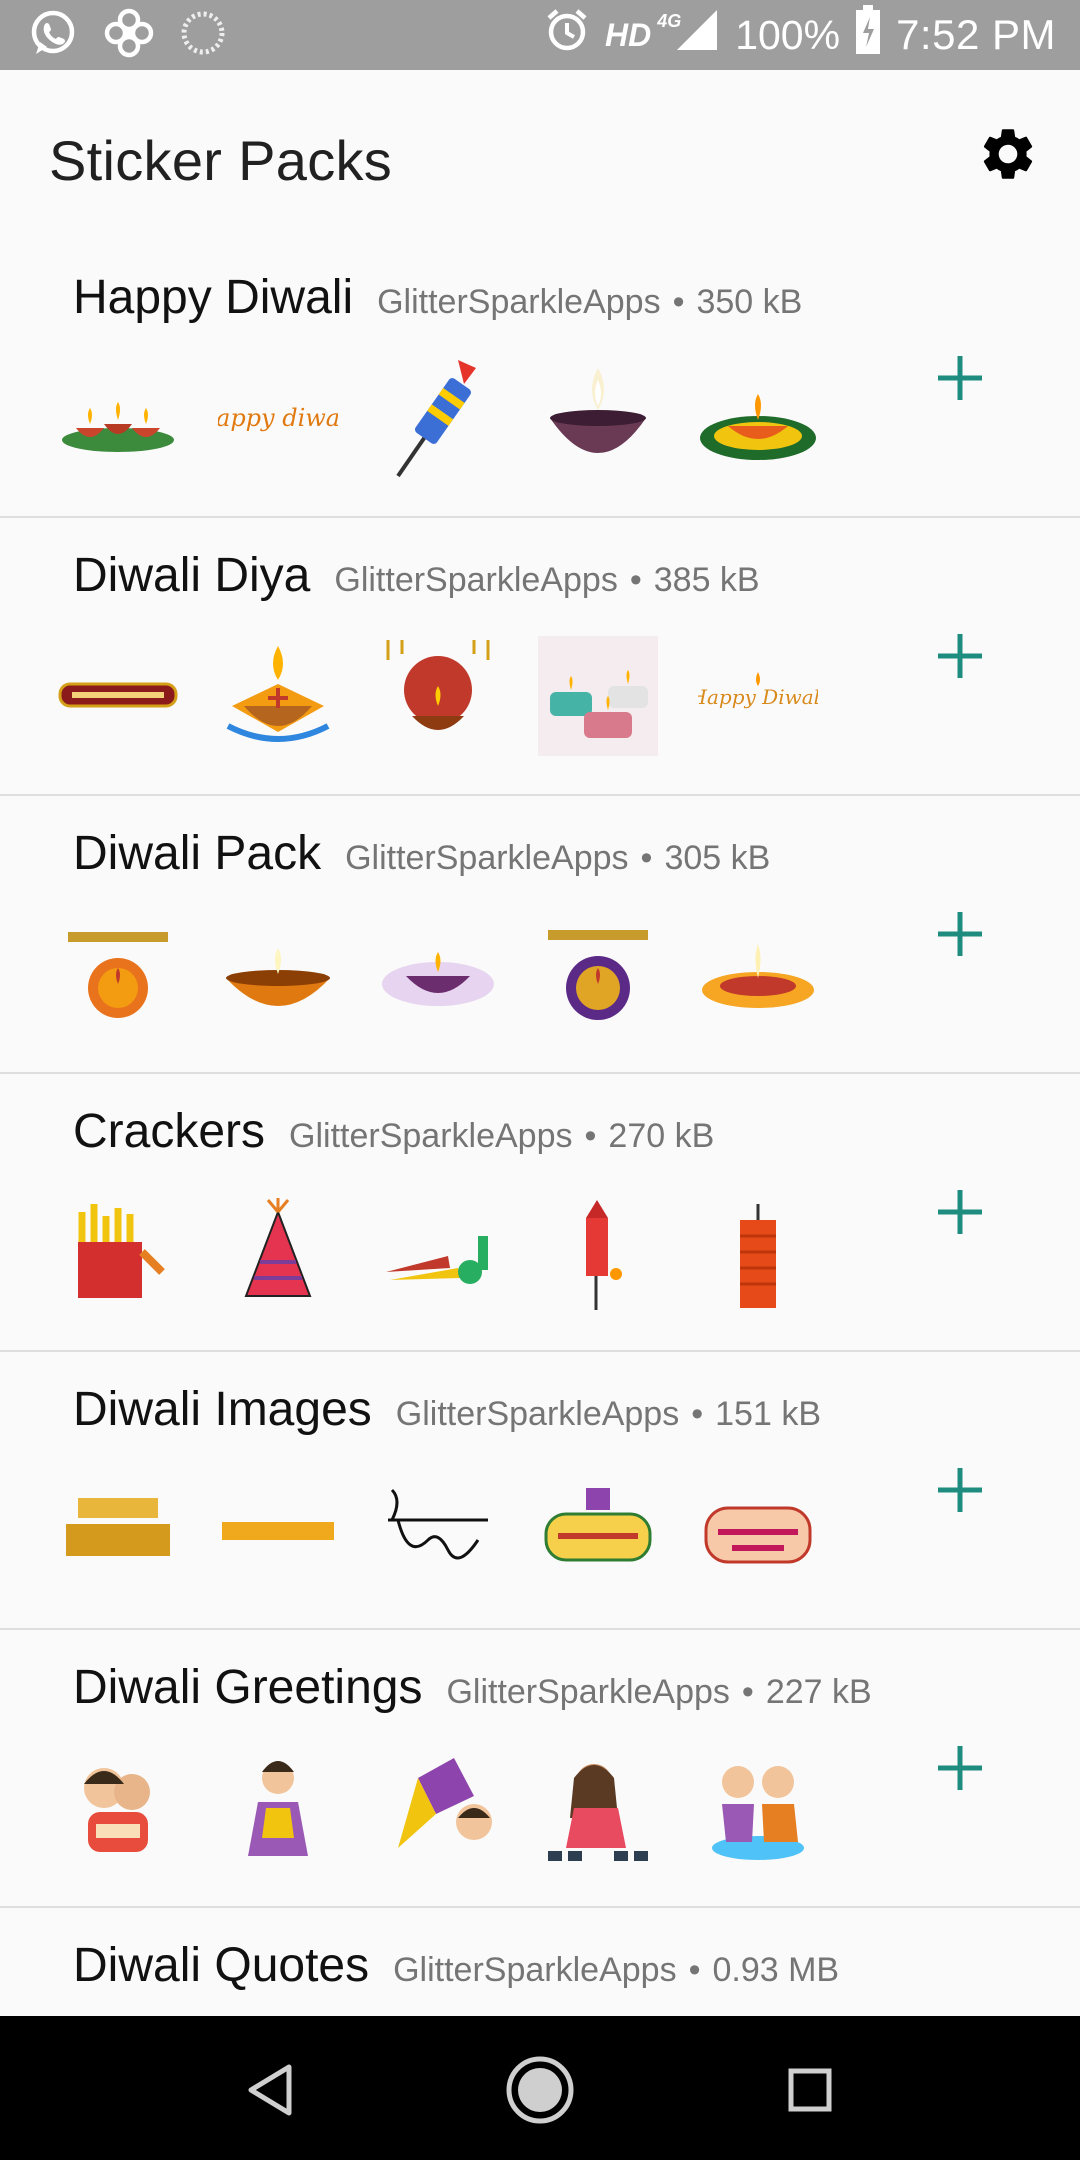 The image size is (1080, 2160). I want to click on back-button, so click(270, 2092).